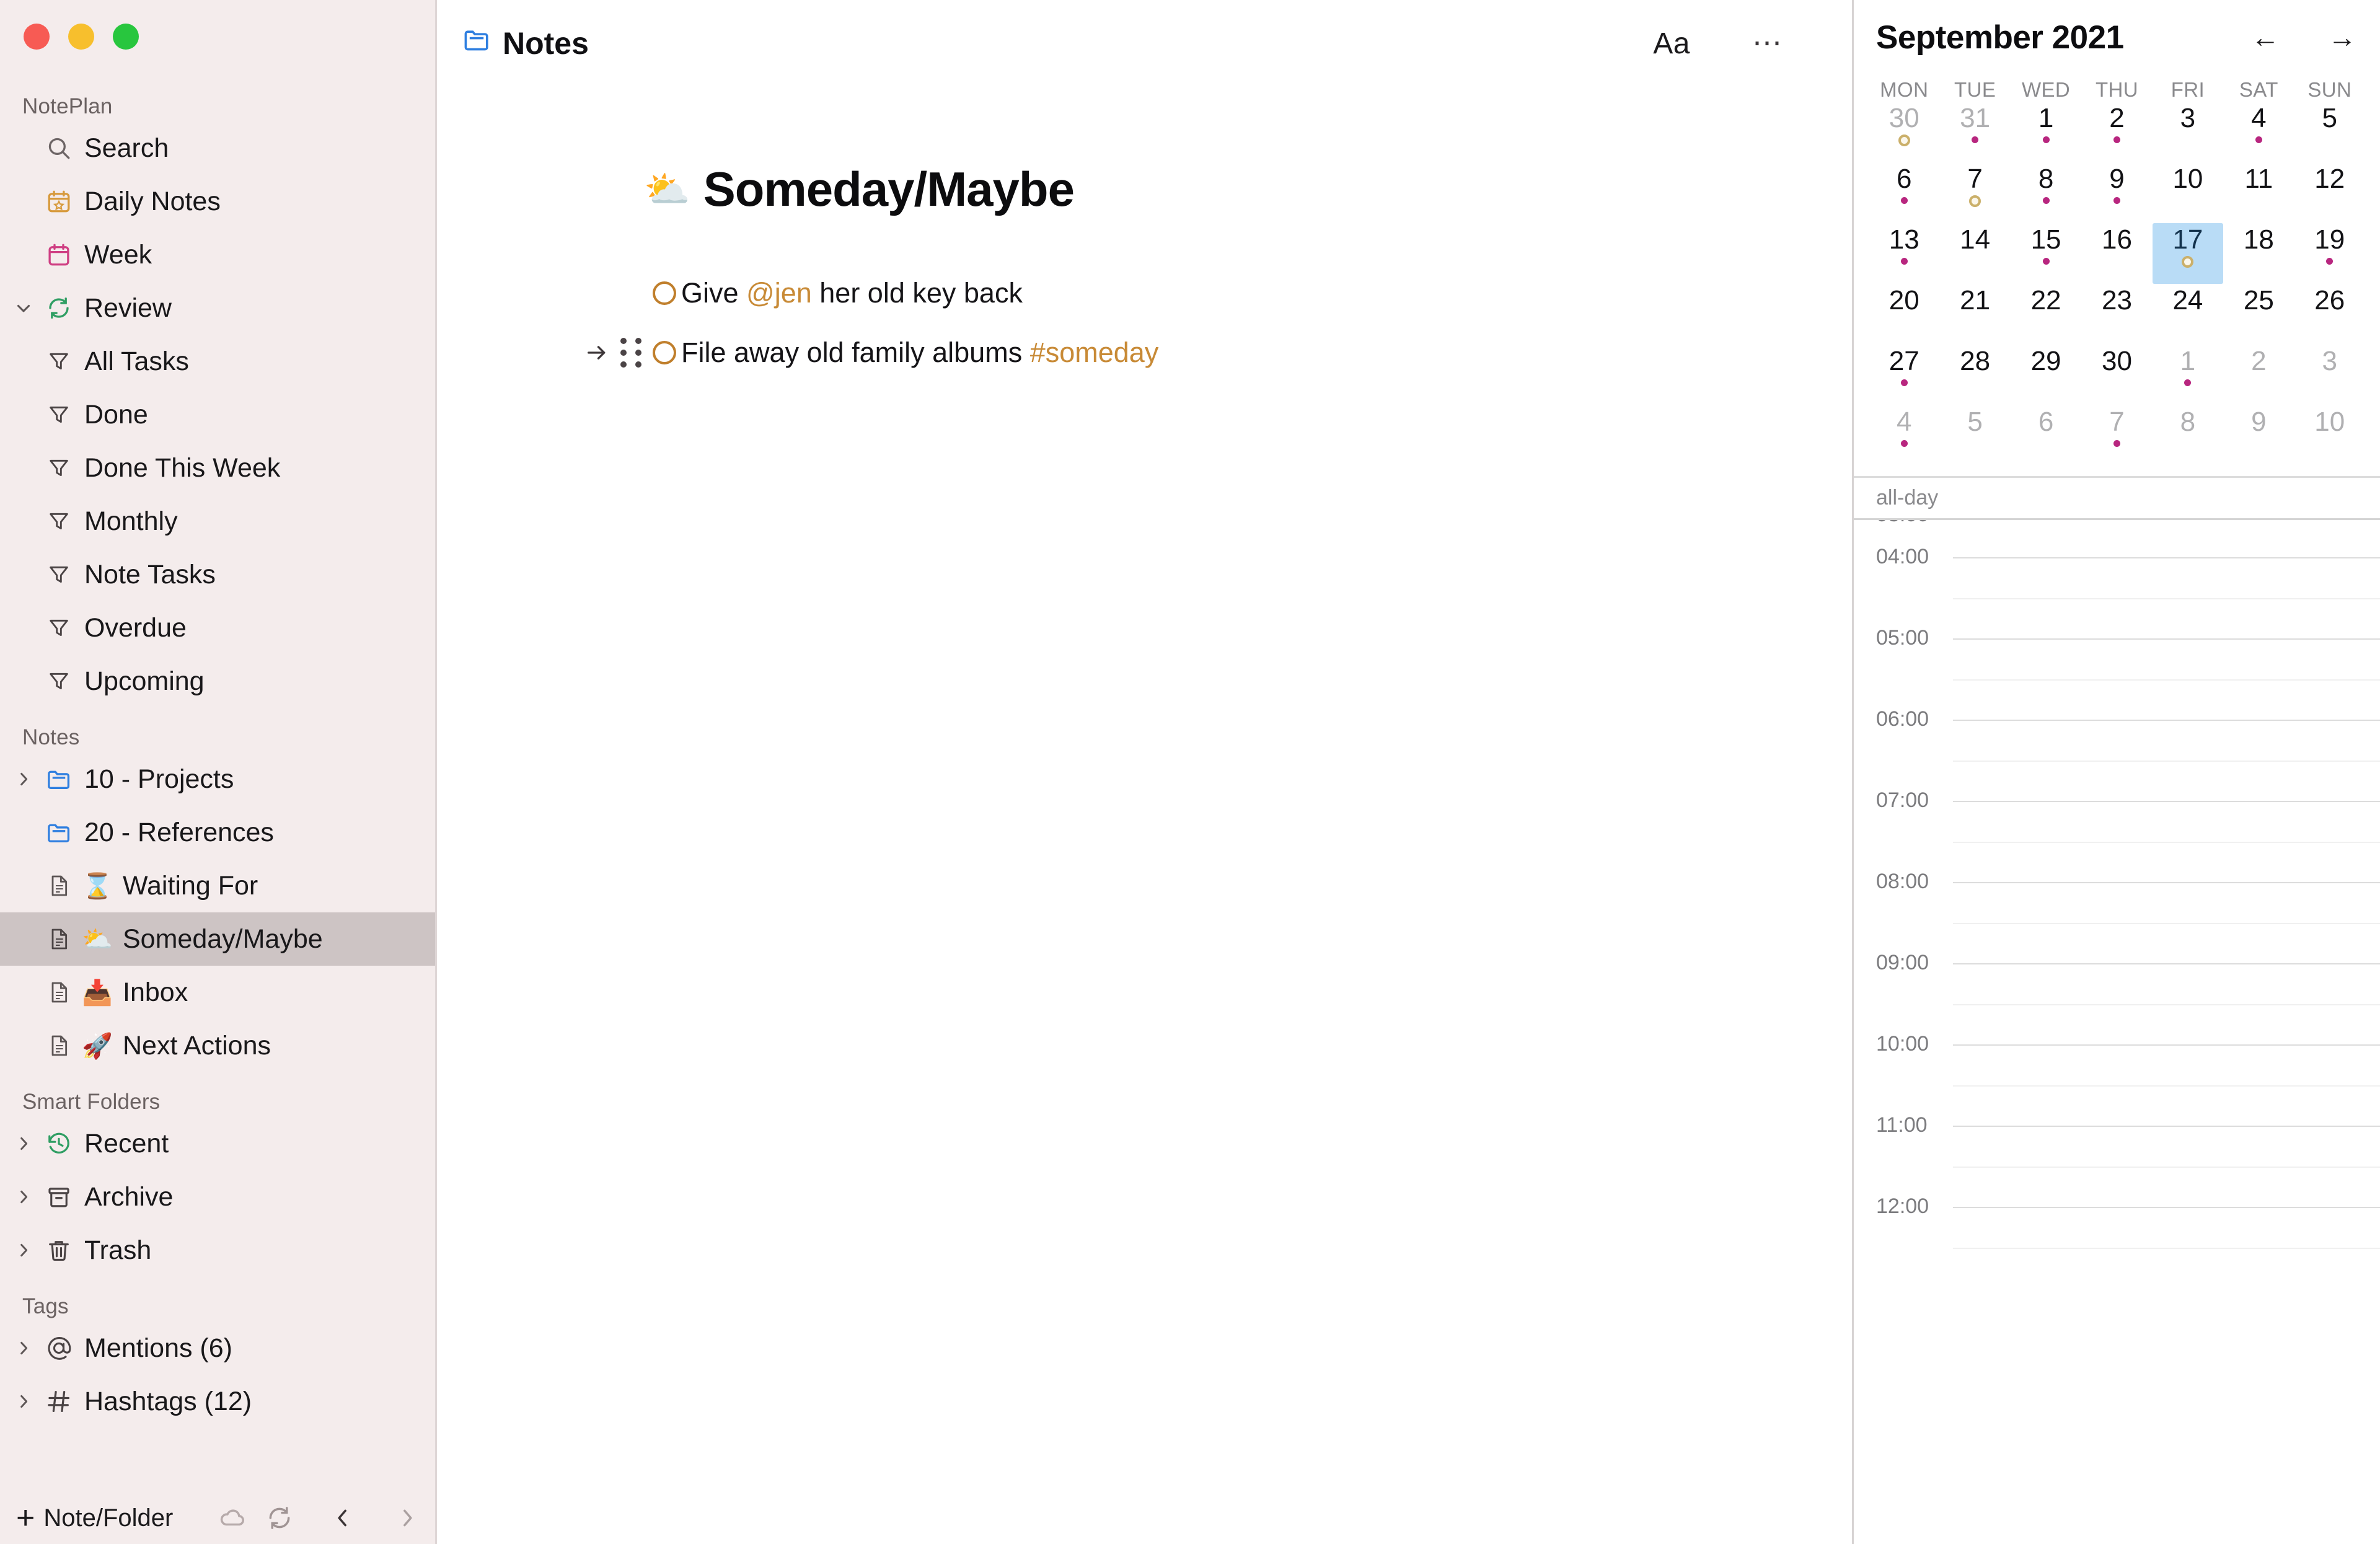 This screenshot has width=2380, height=1544. What do you see at coordinates (217, 308) in the screenshot?
I see `sidebar-item-review: Review` at bounding box center [217, 308].